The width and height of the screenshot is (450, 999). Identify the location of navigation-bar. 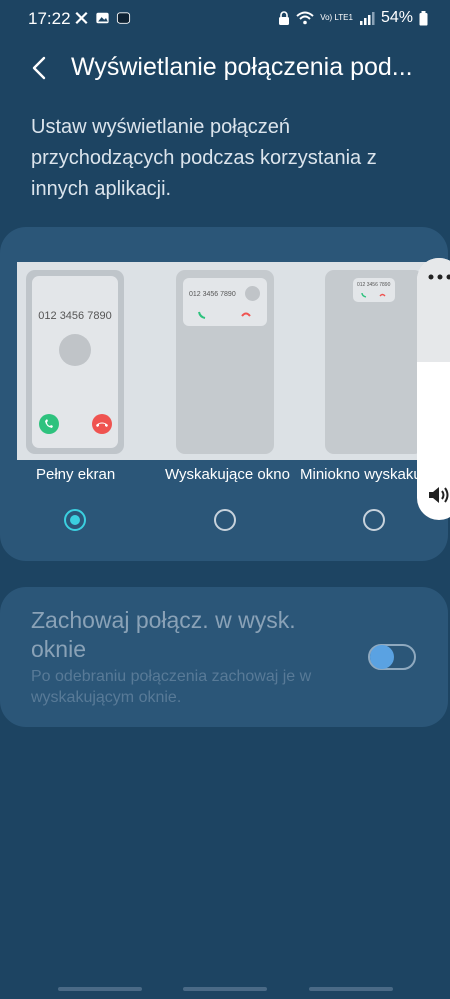
(225, 989).